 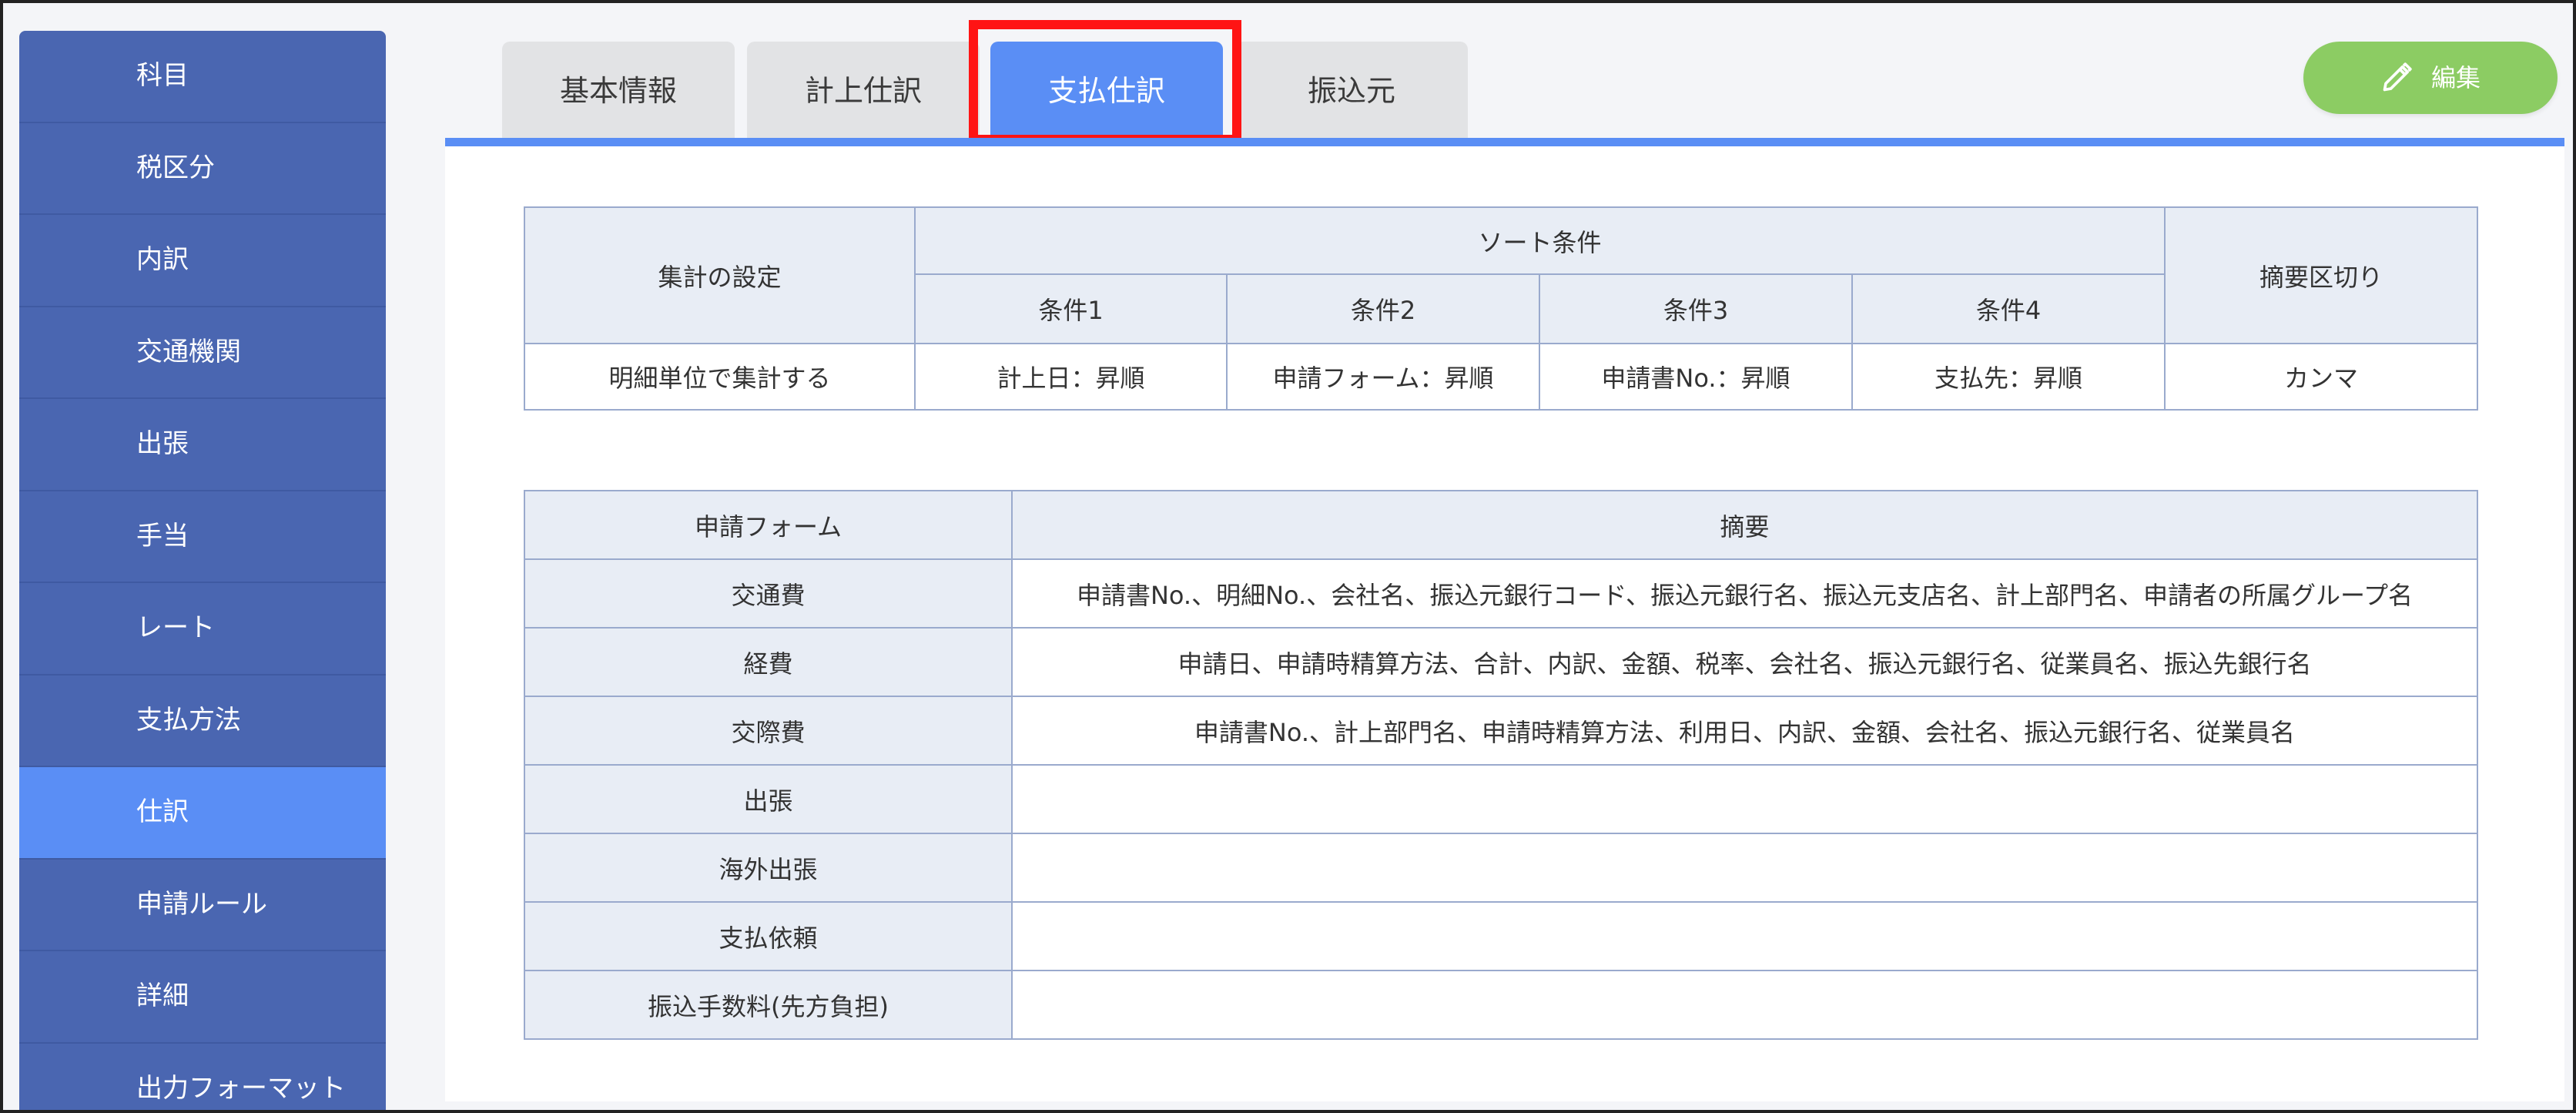 I want to click on sidebar-item-journal: 仕訳, so click(x=202, y=814).